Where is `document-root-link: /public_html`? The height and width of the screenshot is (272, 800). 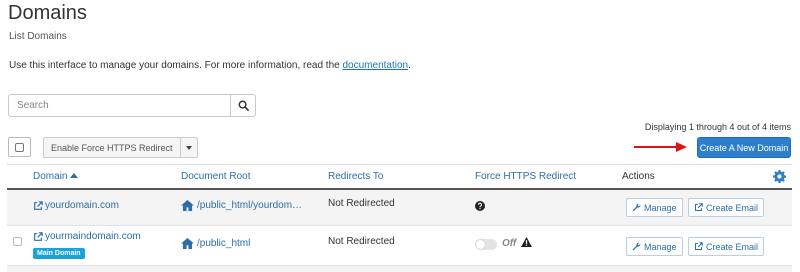 document-root-link: /public_html is located at coordinates (215, 243).